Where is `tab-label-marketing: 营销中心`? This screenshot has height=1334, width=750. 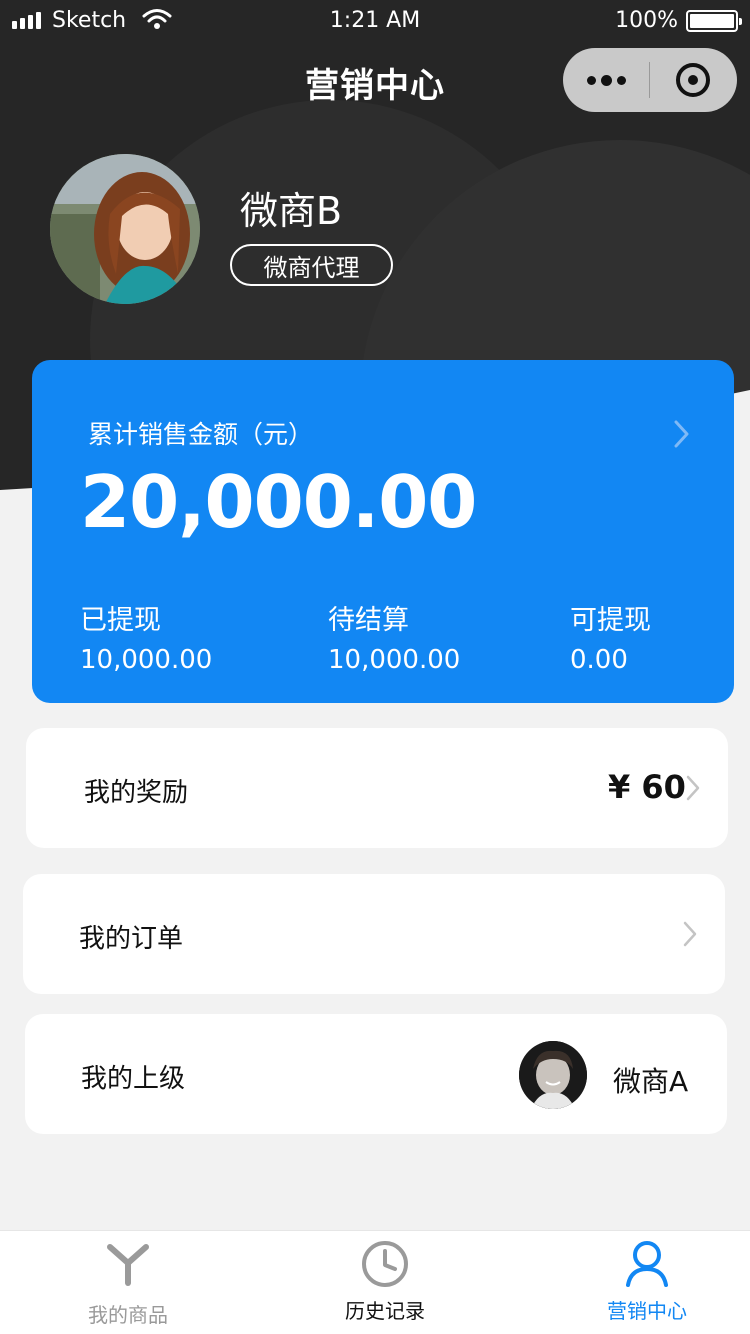
tab-label-marketing: 营销中心 is located at coordinates (647, 1311).